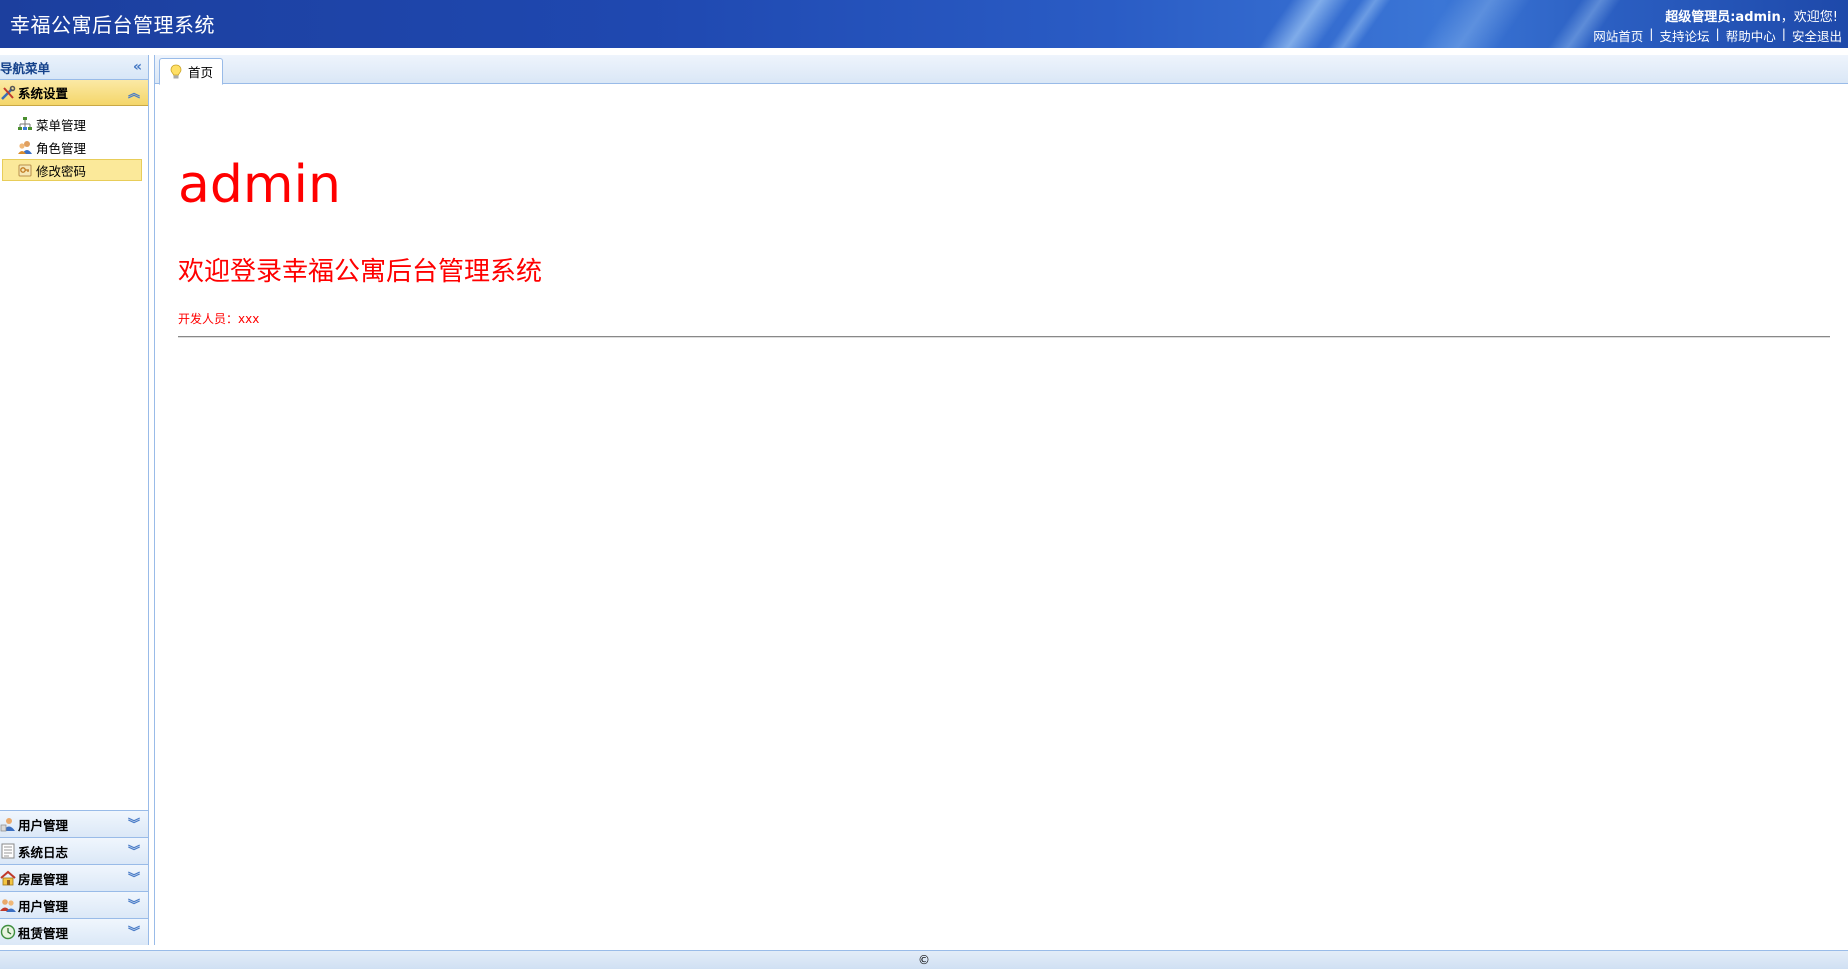 Image resolution: width=1848 pixels, height=970 pixels. What do you see at coordinates (1817, 35) in the screenshot?
I see `link-logout: 安全退出` at bounding box center [1817, 35].